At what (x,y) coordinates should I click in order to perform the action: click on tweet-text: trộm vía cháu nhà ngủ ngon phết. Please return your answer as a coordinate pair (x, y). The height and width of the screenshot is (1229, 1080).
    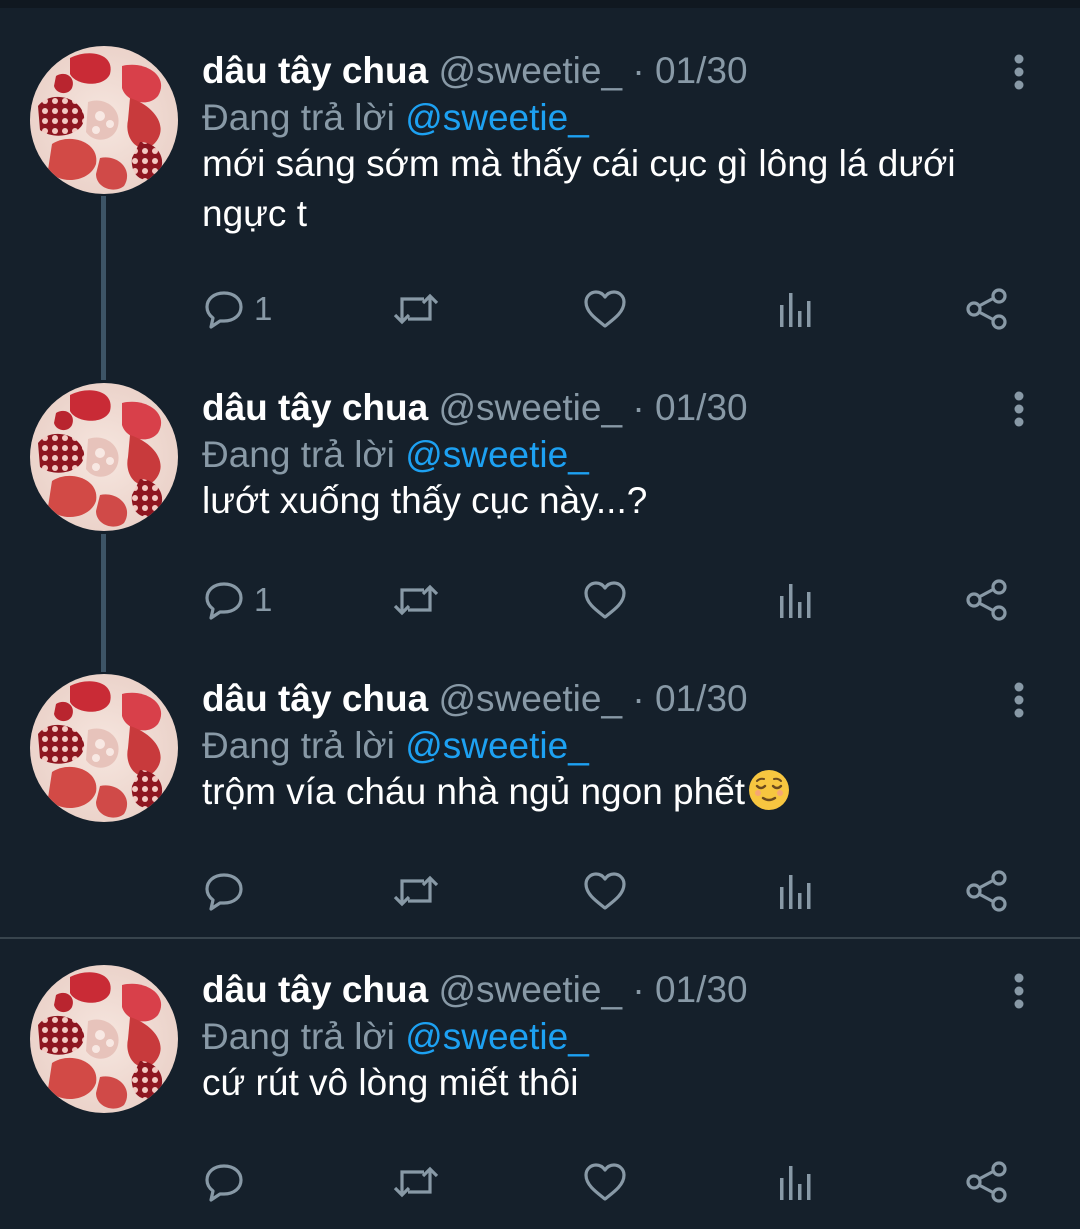
    Looking at the image, I should click on (617, 792).